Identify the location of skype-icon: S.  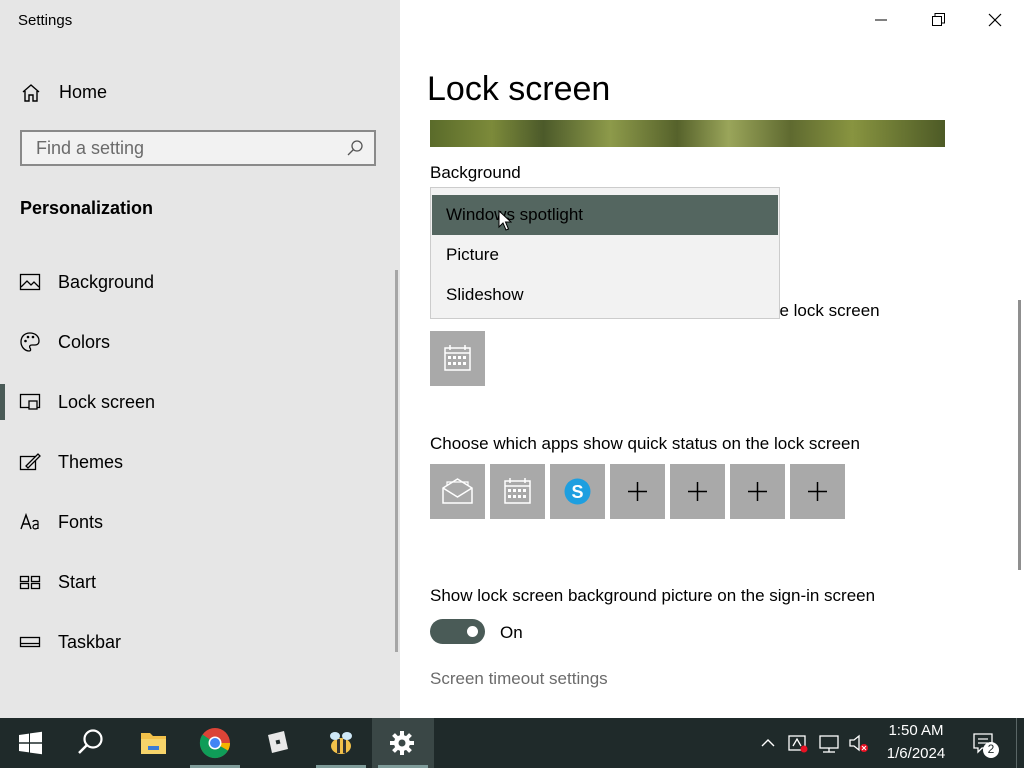
(577, 491).